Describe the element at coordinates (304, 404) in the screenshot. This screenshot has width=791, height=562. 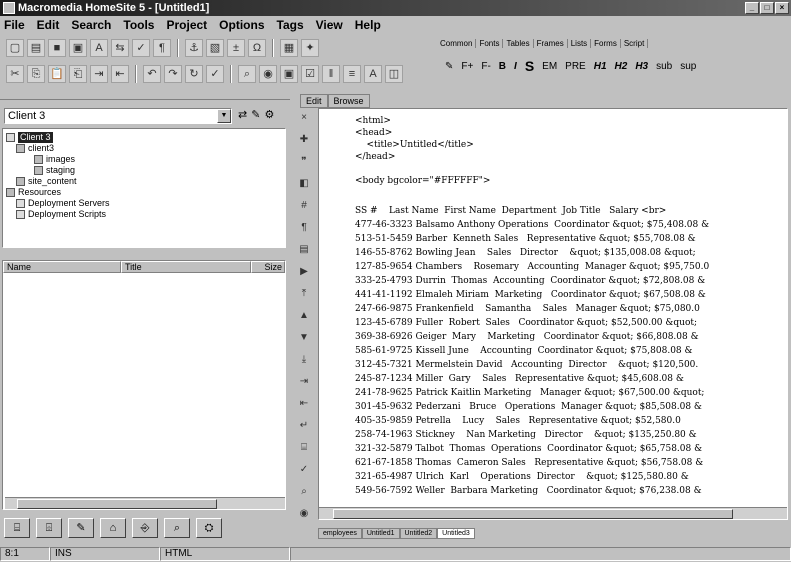
I see `outdent-block-icon: ⇤` at that location.